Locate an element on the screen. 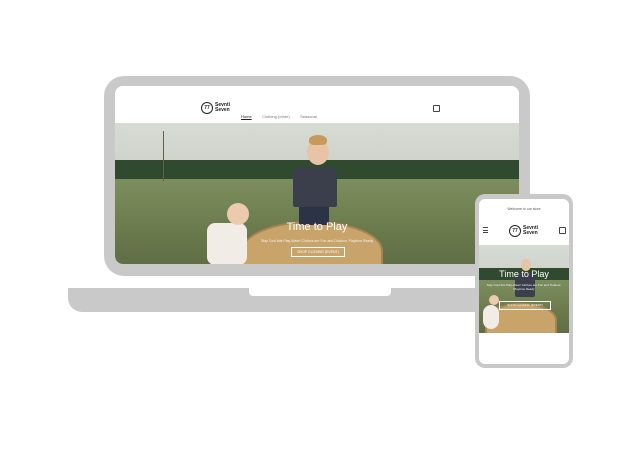  main-nav: Home Clothing (other) Seasonal is located at coordinates (282, 114).